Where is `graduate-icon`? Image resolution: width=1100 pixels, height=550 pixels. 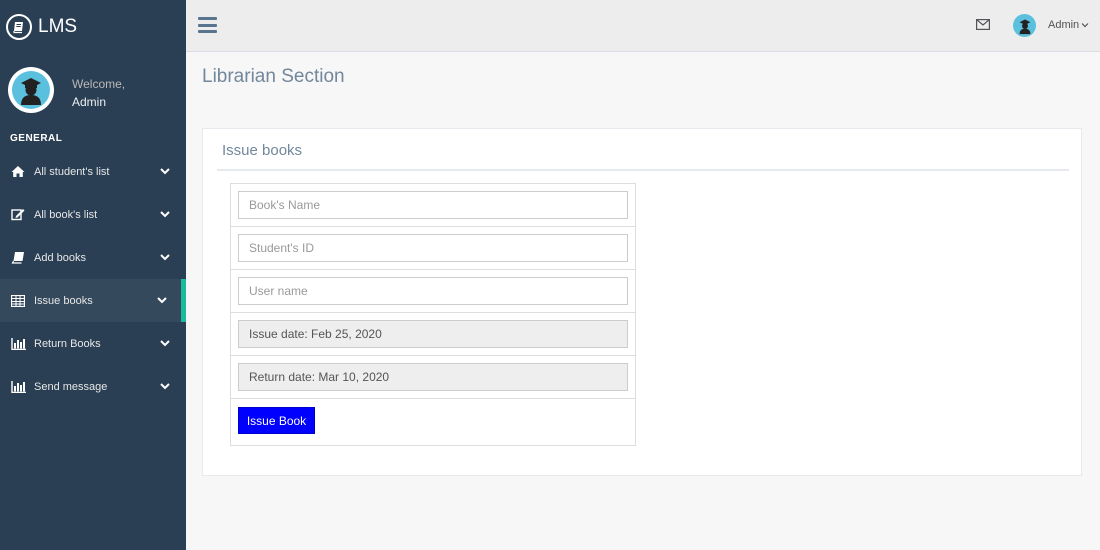
graduate-icon is located at coordinates (31, 91).